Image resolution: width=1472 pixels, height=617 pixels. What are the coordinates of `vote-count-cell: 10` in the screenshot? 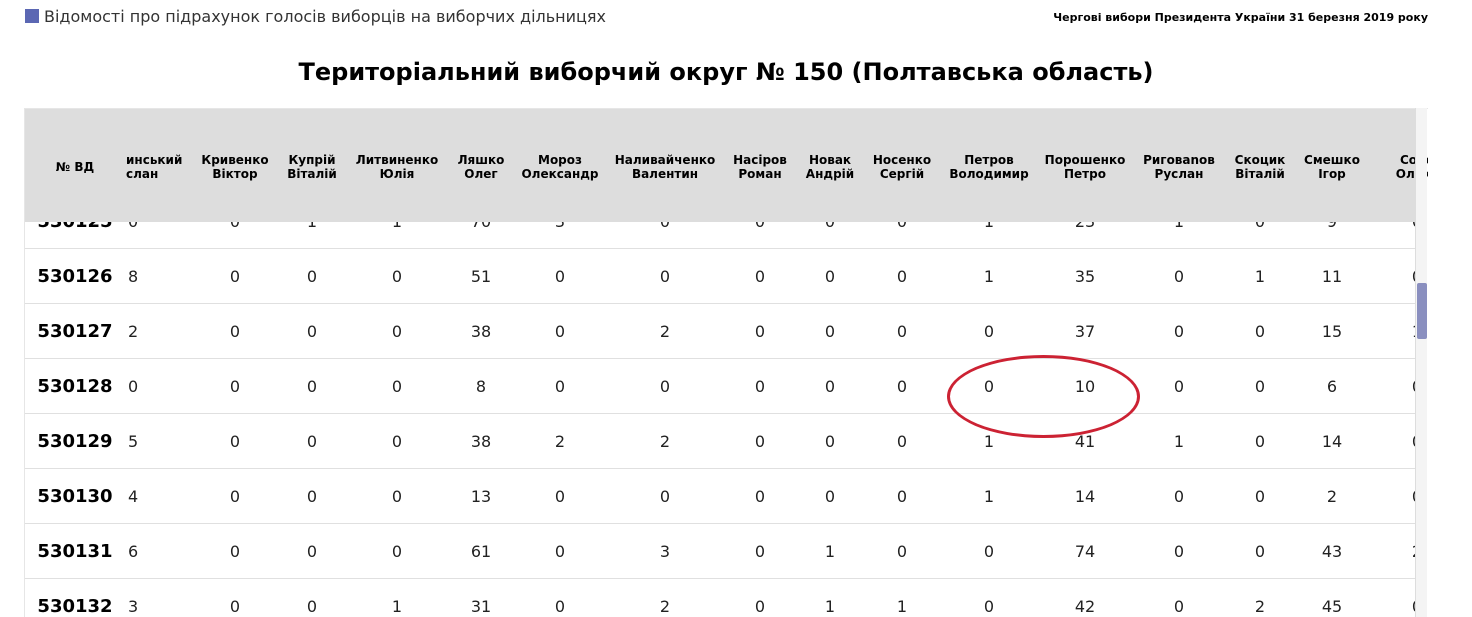 It's located at (1085, 386).